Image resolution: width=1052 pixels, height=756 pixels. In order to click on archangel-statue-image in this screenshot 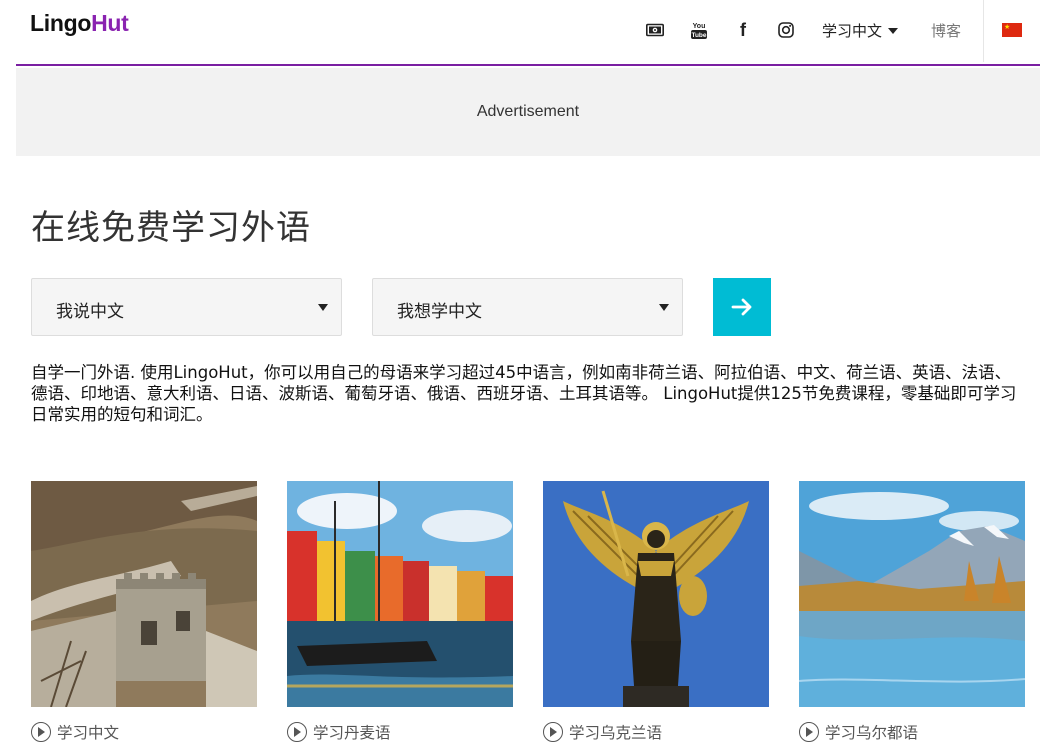, I will do `click(656, 594)`.